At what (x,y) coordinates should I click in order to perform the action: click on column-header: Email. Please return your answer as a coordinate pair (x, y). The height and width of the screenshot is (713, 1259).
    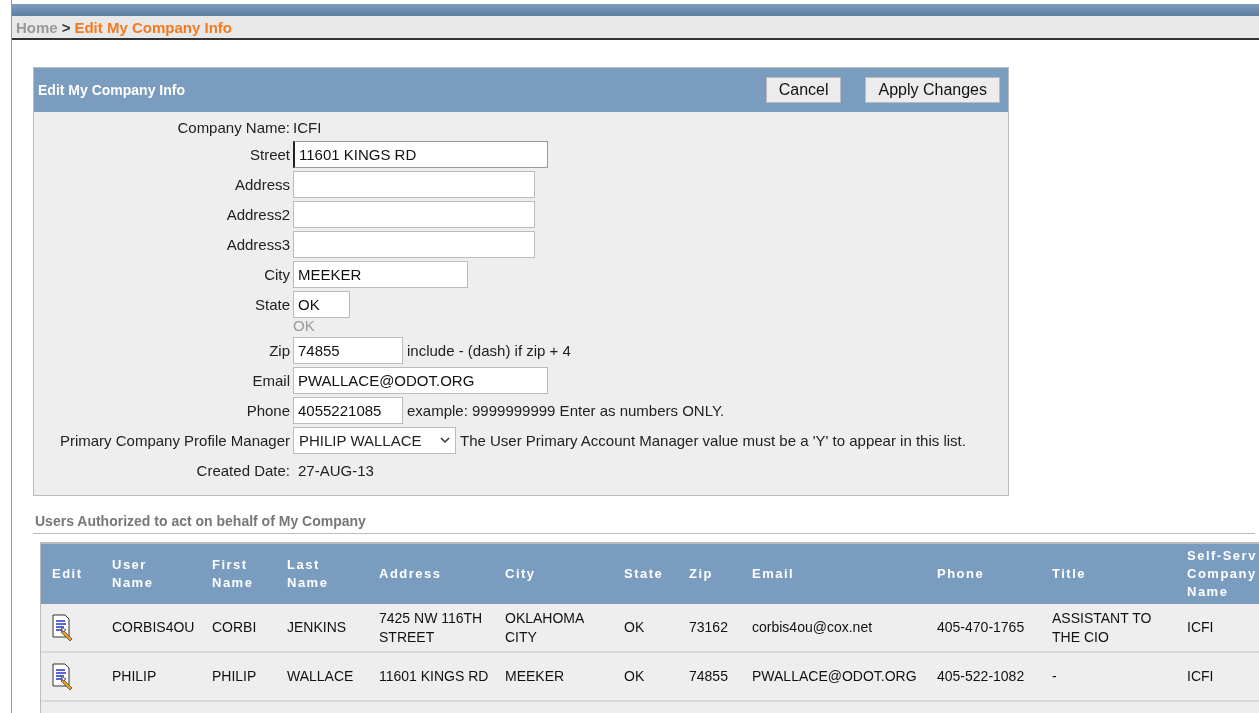
    Looking at the image, I should click on (773, 574).